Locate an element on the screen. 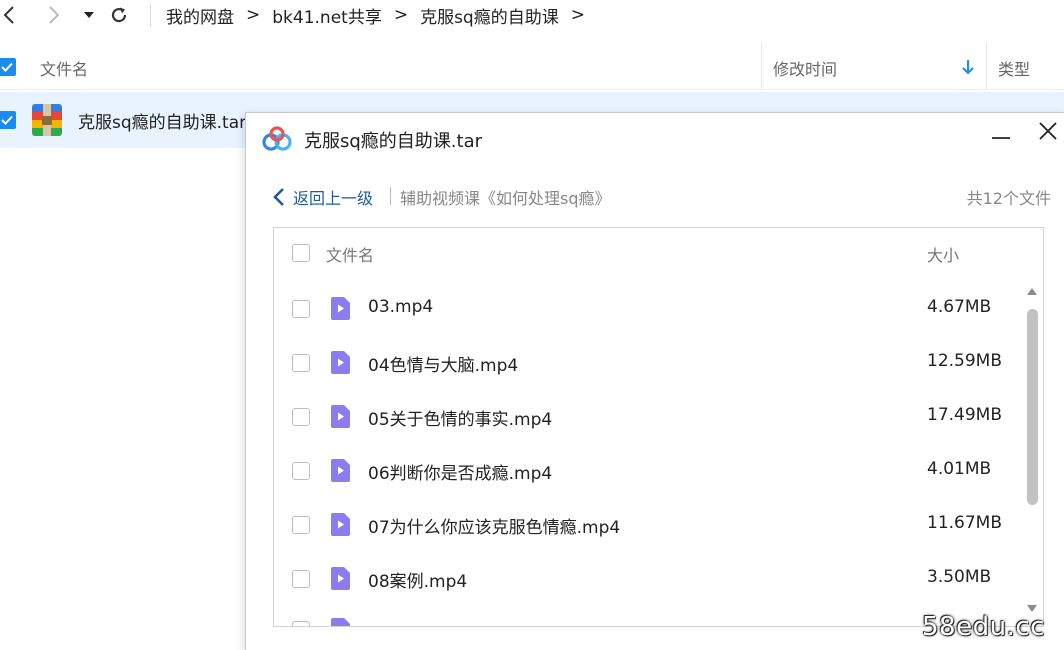 The height and width of the screenshot is (650, 1064). column-header-size: 大小 is located at coordinates (943, 255).